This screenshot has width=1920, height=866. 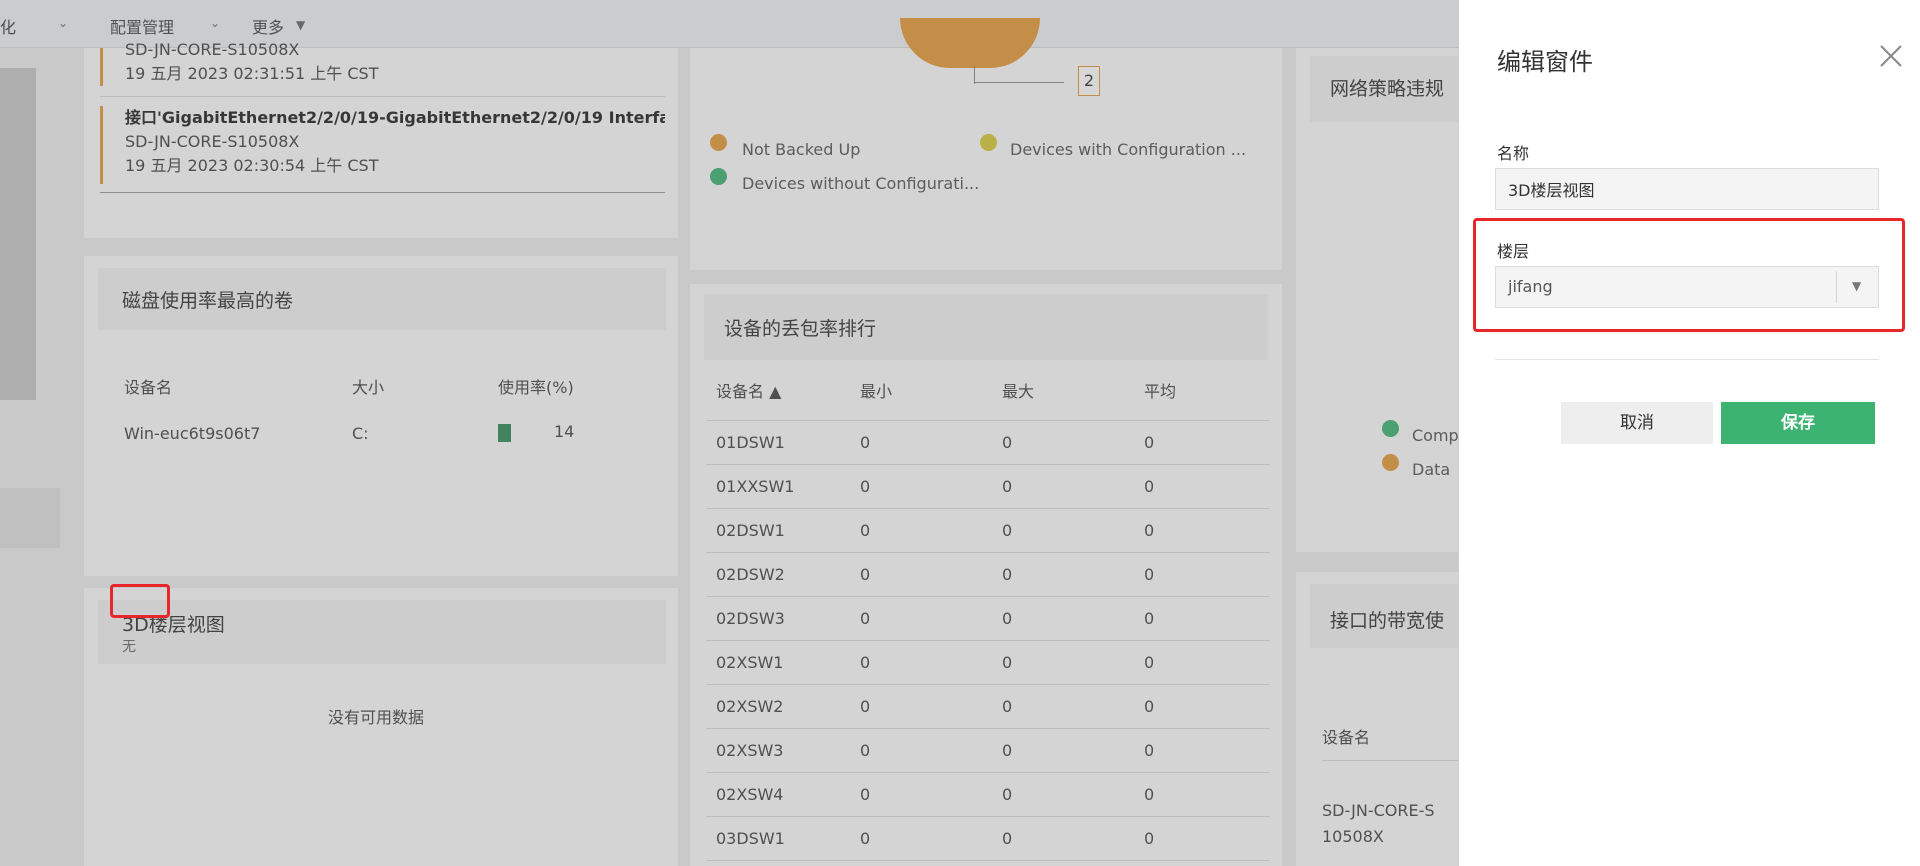 What do you see at coordinates (1545, 62) in the screenshot?
I see `drawer-title: 编辑窗件` at bounding box center [1545, 62].